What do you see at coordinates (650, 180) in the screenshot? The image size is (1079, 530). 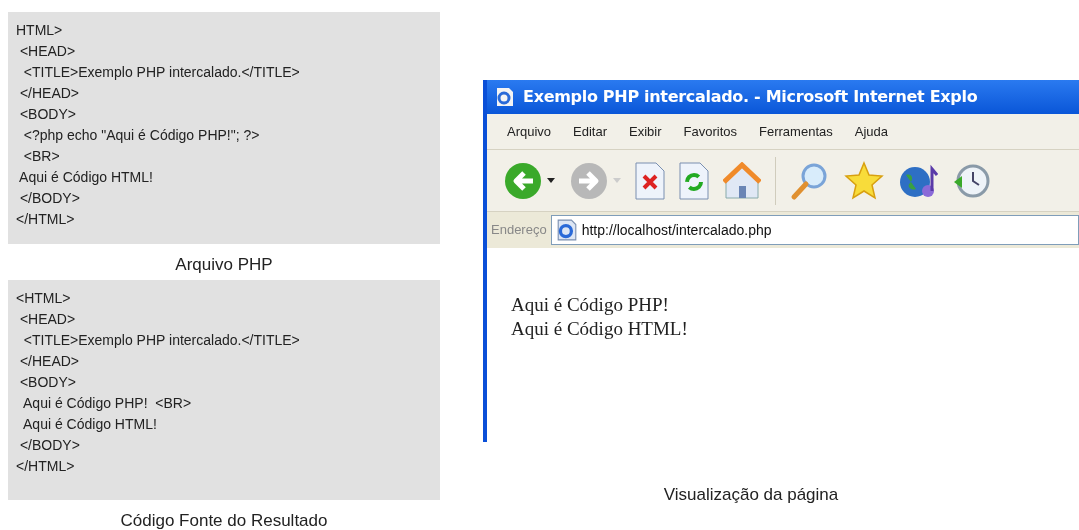 I see `page-x-icon` at bounding box center [650, 180].